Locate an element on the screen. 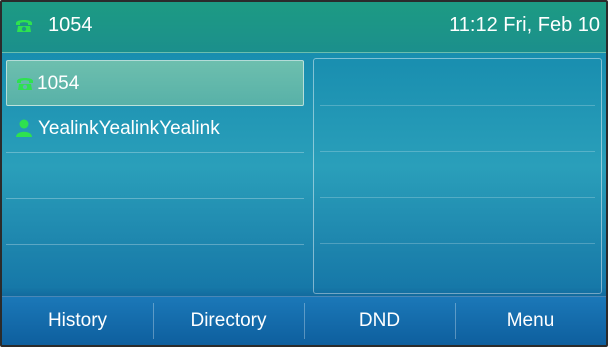 The width and height of the screenshot is (608, 347). softkey-bar: History Directory DND Menu is located at coordinates (304, 320).